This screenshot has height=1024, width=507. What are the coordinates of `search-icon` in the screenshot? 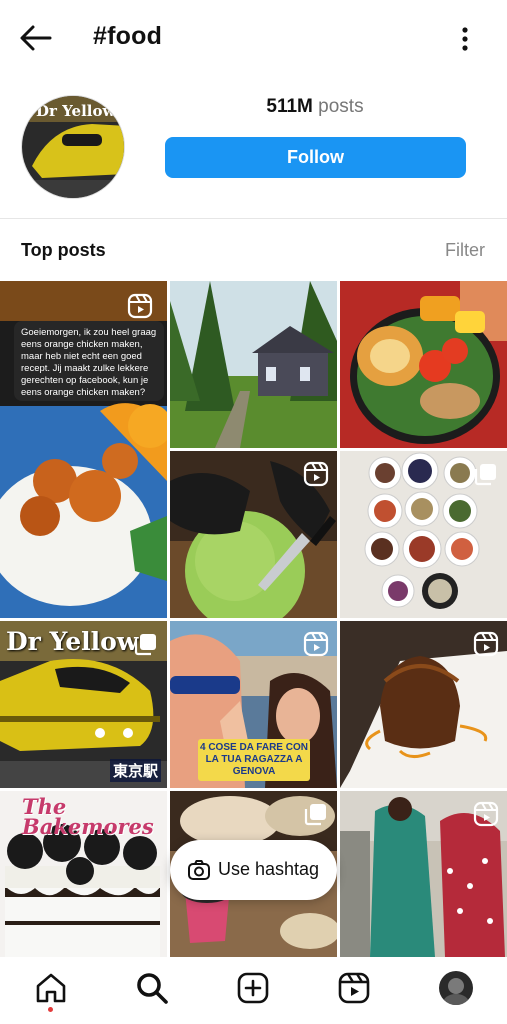 It's located at (152, 988).